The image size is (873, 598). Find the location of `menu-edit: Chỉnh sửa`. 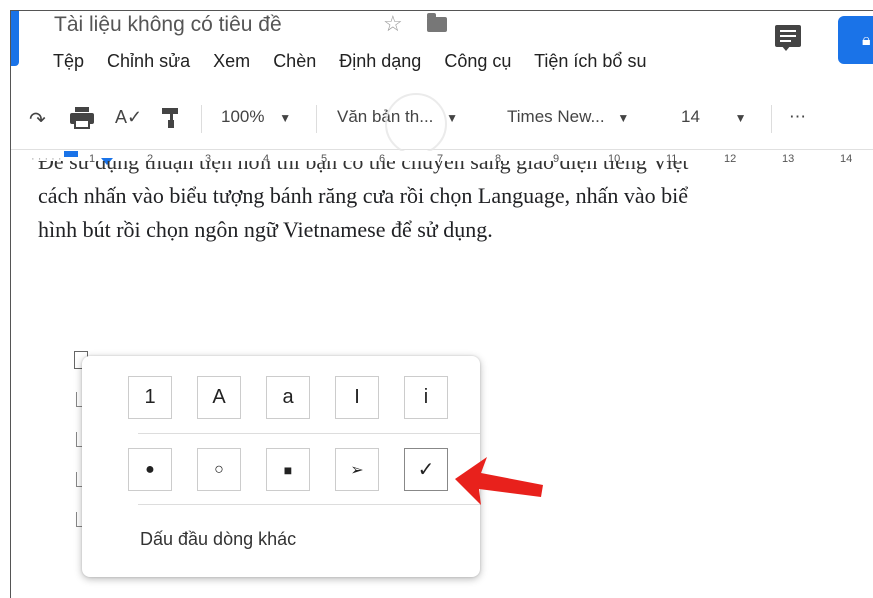

menu-edit: Chỉnh sửa is located at coordinates (148, 61).